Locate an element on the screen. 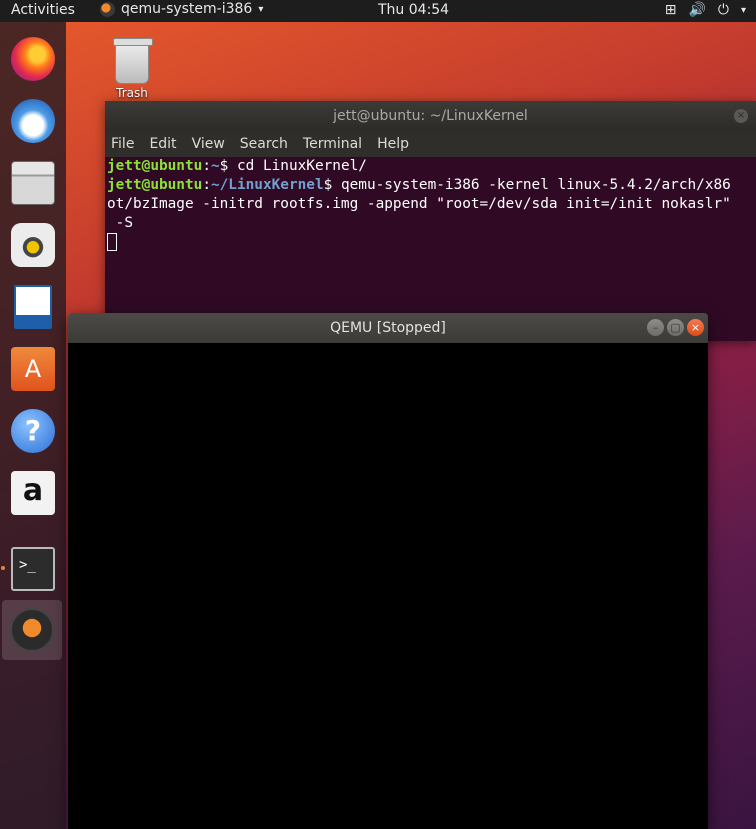 The height and width of the screenshot is (829, 756). running-indicator is located at coordinates (3, 568).